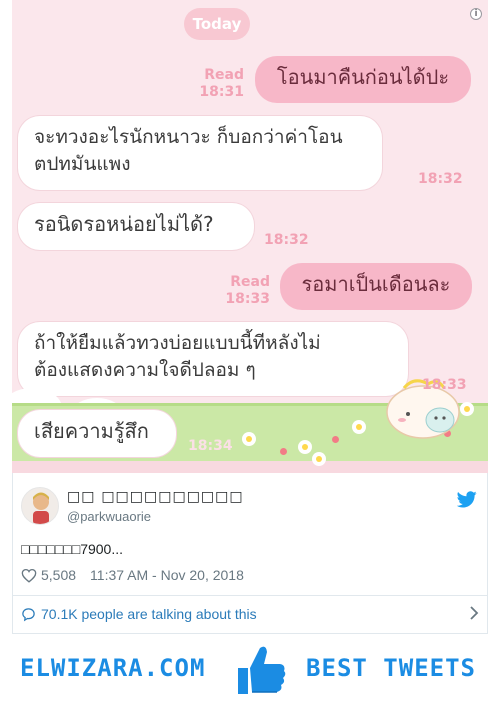 Image resolution: width=500 pixels, height=705 pixels. Describe the element at coordinates (391, 668) in the screenshot. I see `brand-tagline: BEST TWEETS` at that location.